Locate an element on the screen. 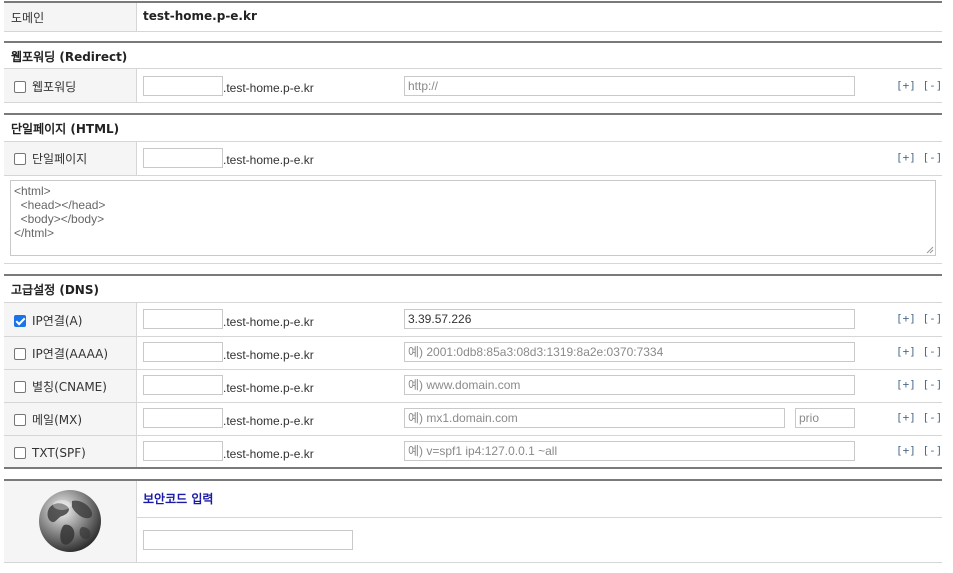 This screenshot has height=573, width=953. redirect-url-input: http:// is located at coordinates (629, 86).